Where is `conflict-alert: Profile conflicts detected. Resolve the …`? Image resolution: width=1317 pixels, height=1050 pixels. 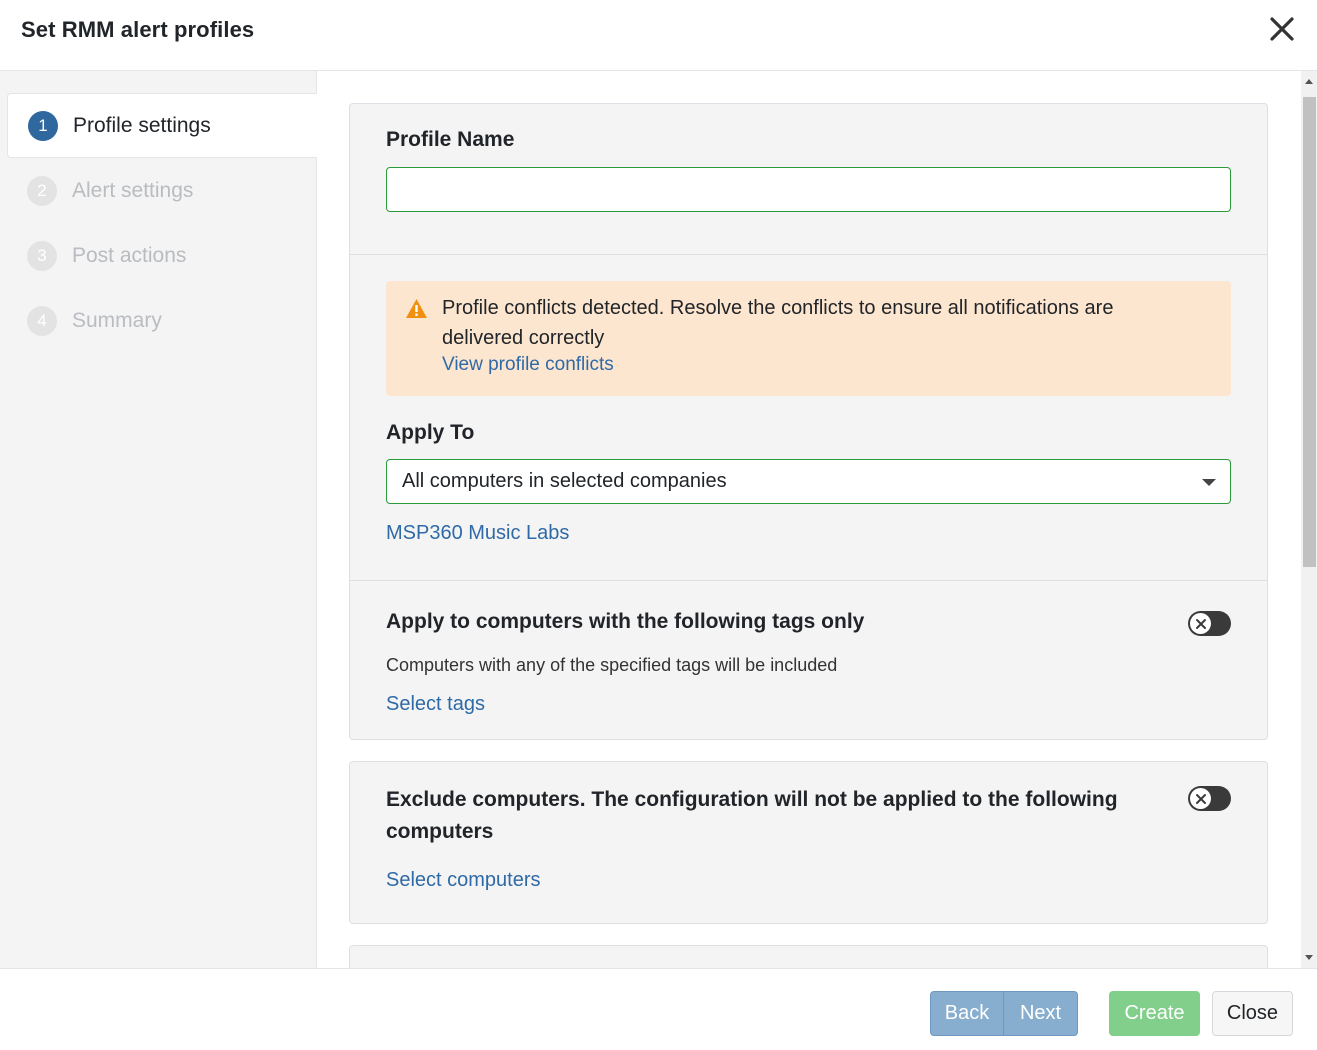 conflict-alert: Profile conflicts detected. Resolve the … is located at coordinates (808, 338).